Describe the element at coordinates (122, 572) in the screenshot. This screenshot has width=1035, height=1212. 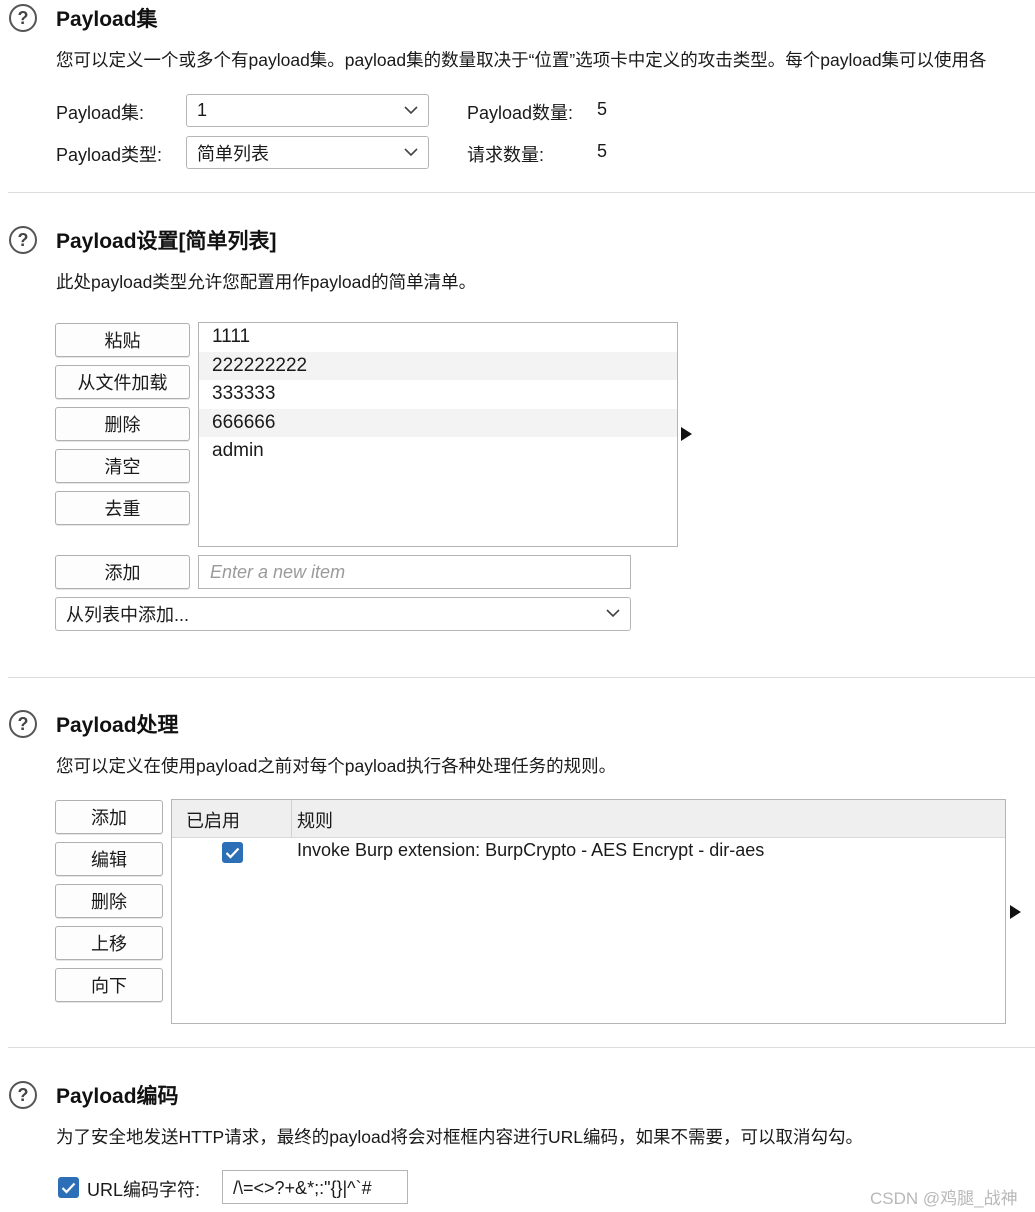
I see `add-item-button: 添加` at that location.